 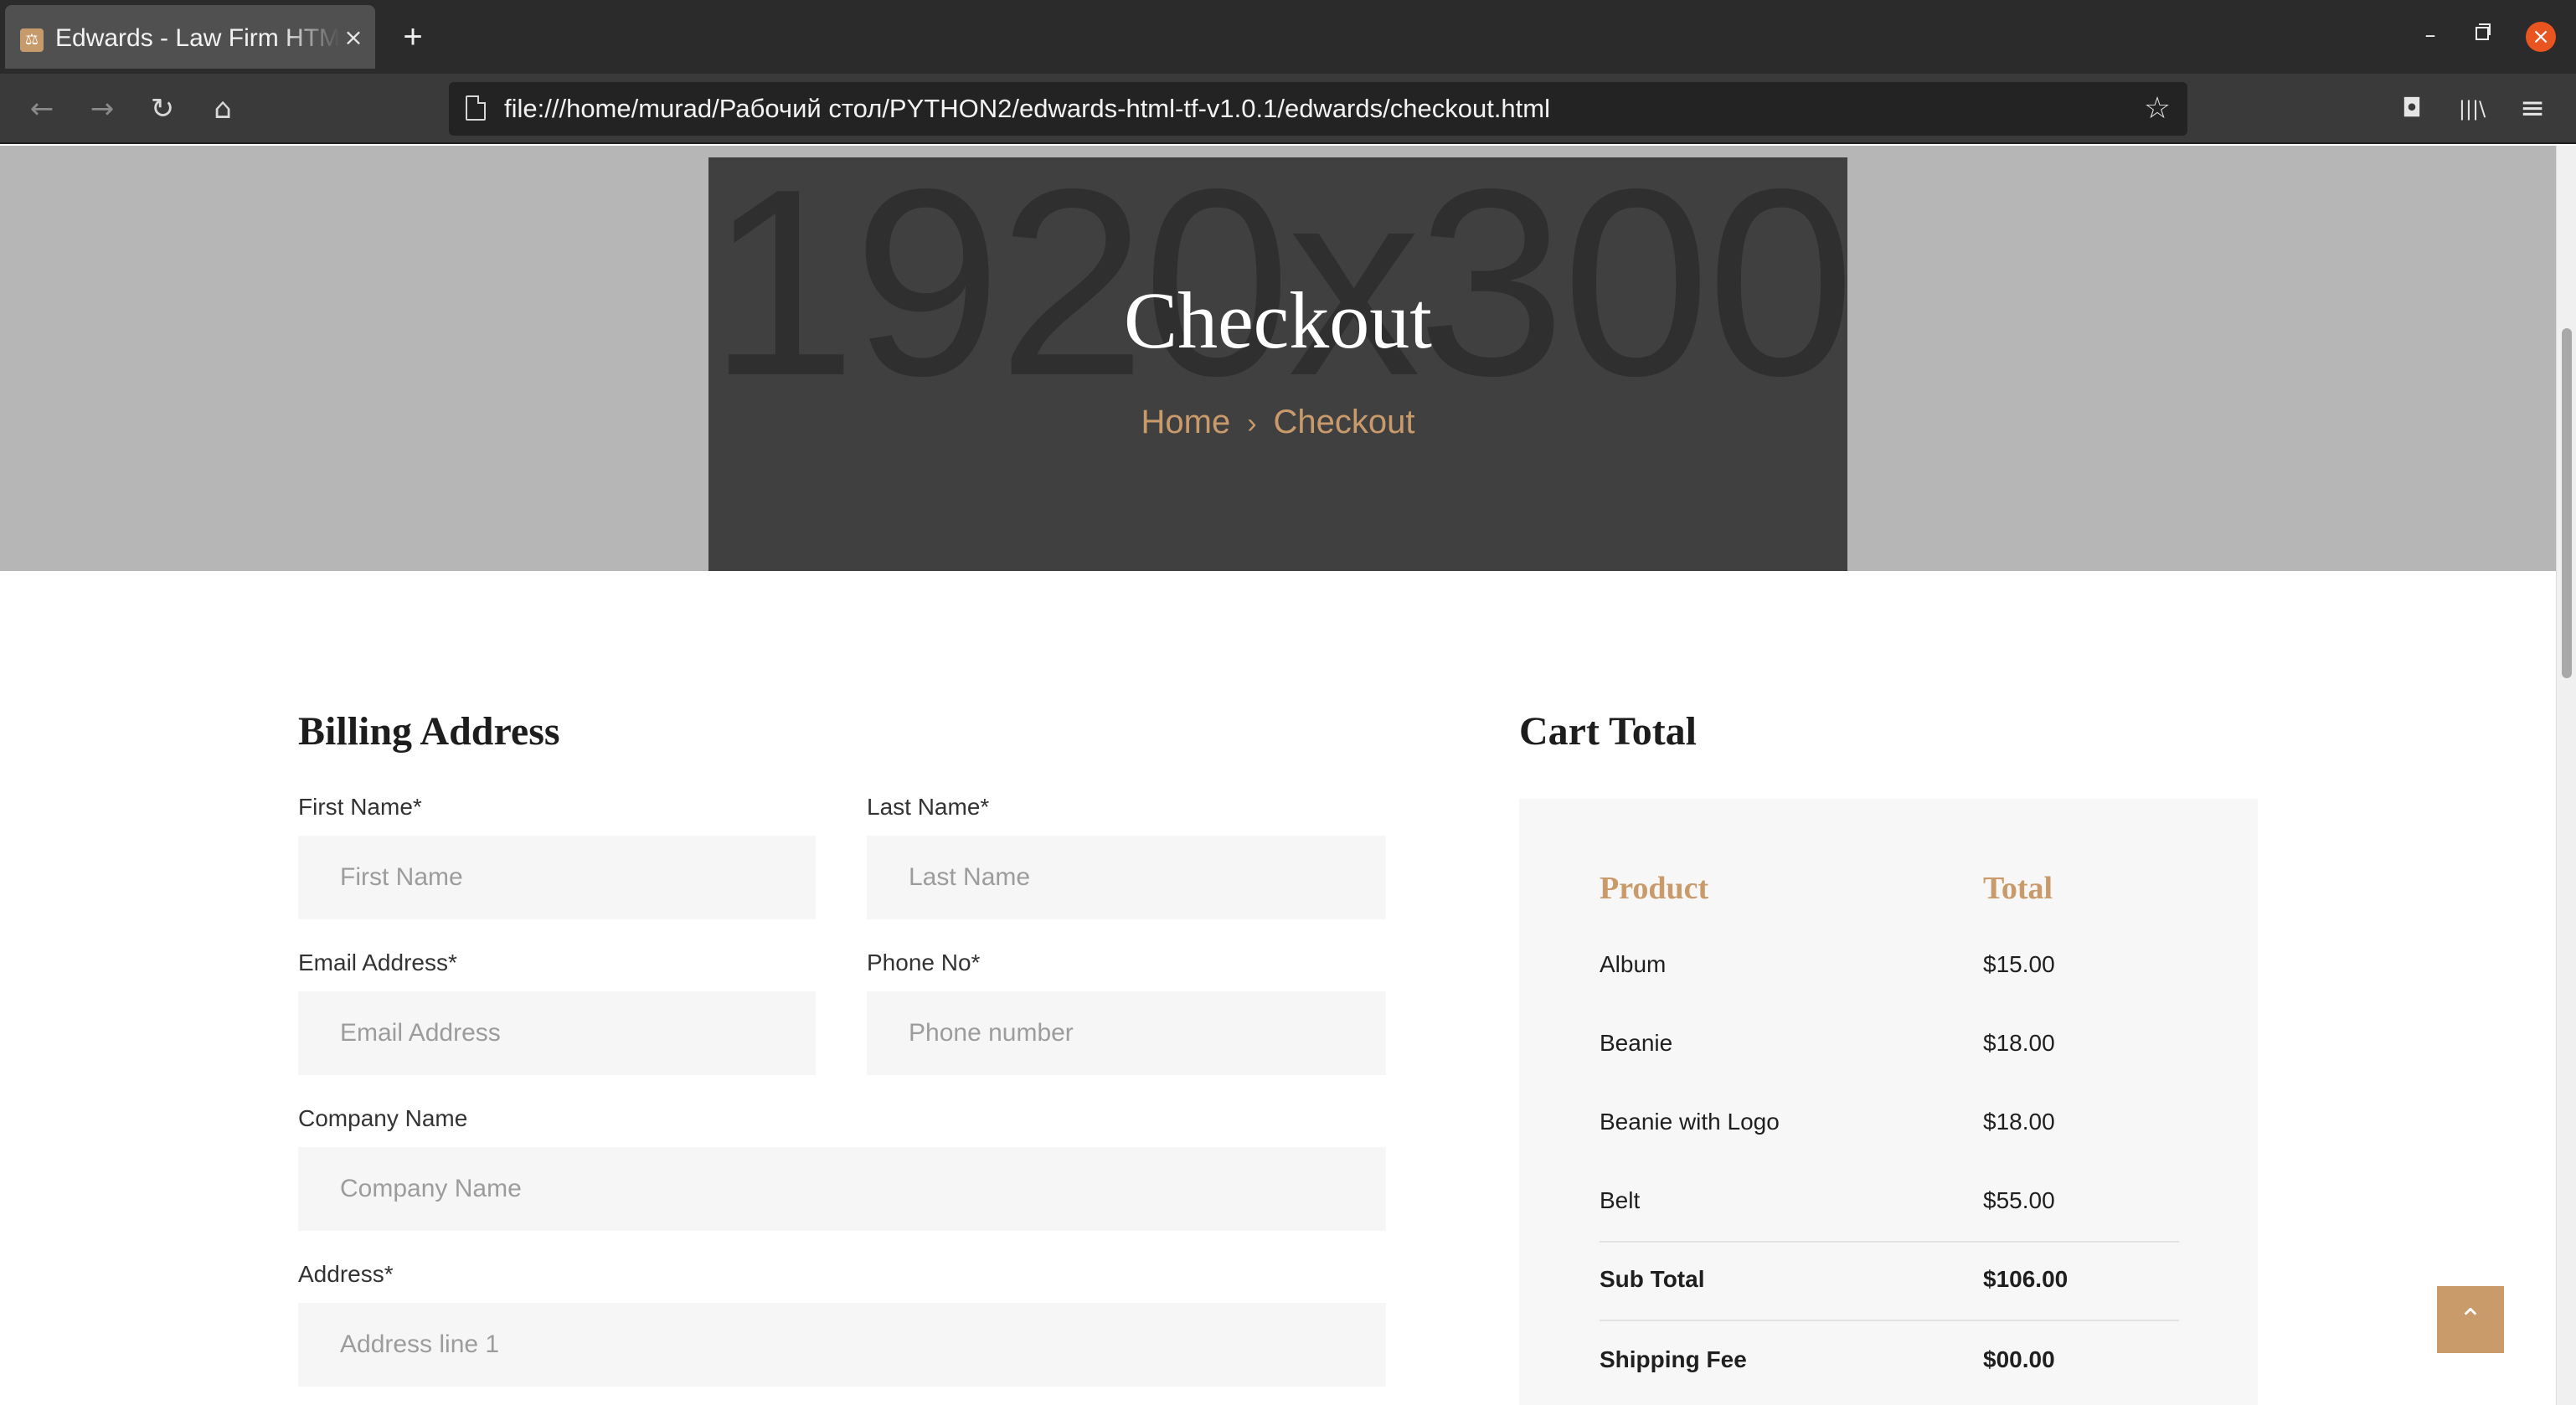 I want to click on page-icon, so click(x=476, y=108).